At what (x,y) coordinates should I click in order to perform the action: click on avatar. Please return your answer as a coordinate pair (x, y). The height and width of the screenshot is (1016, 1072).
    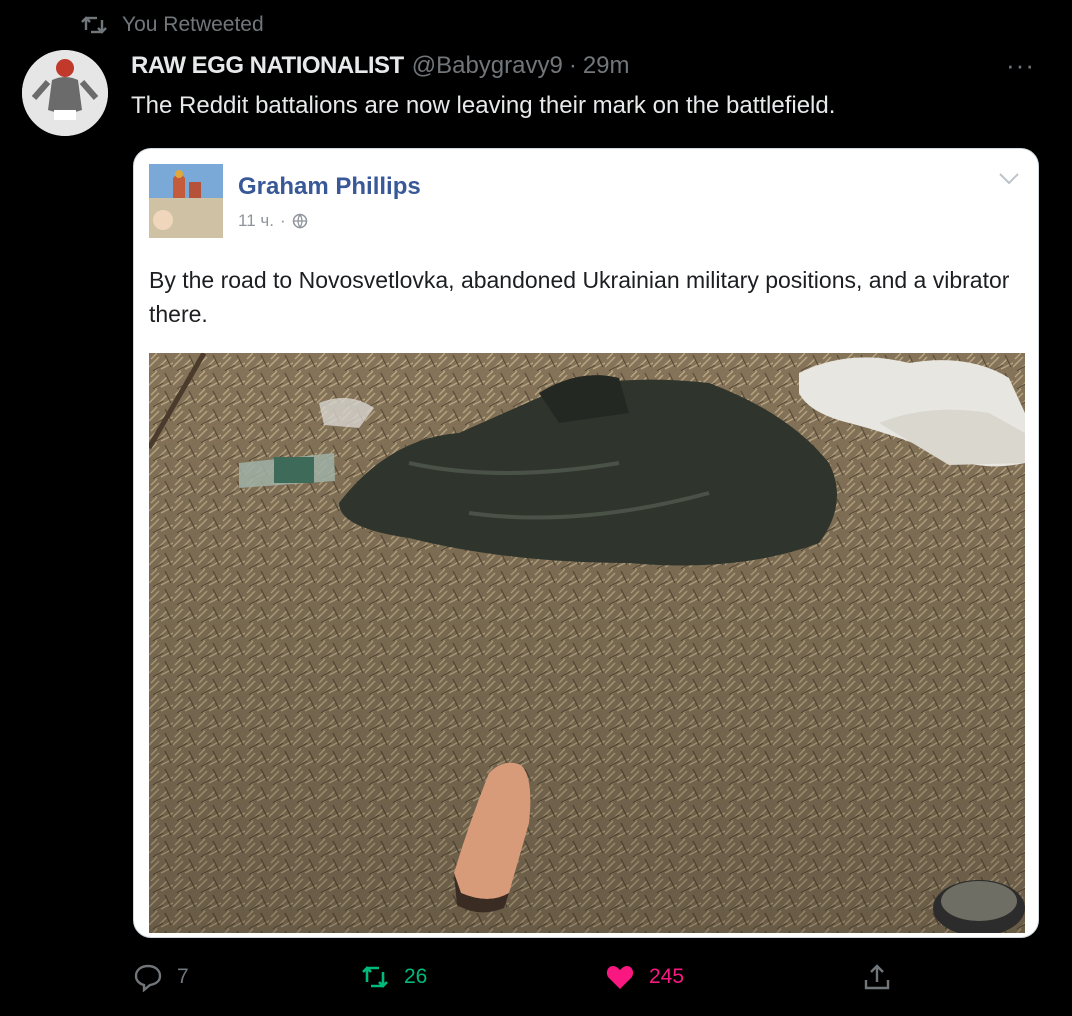
    Looking at the image, I should click on (65, 93).